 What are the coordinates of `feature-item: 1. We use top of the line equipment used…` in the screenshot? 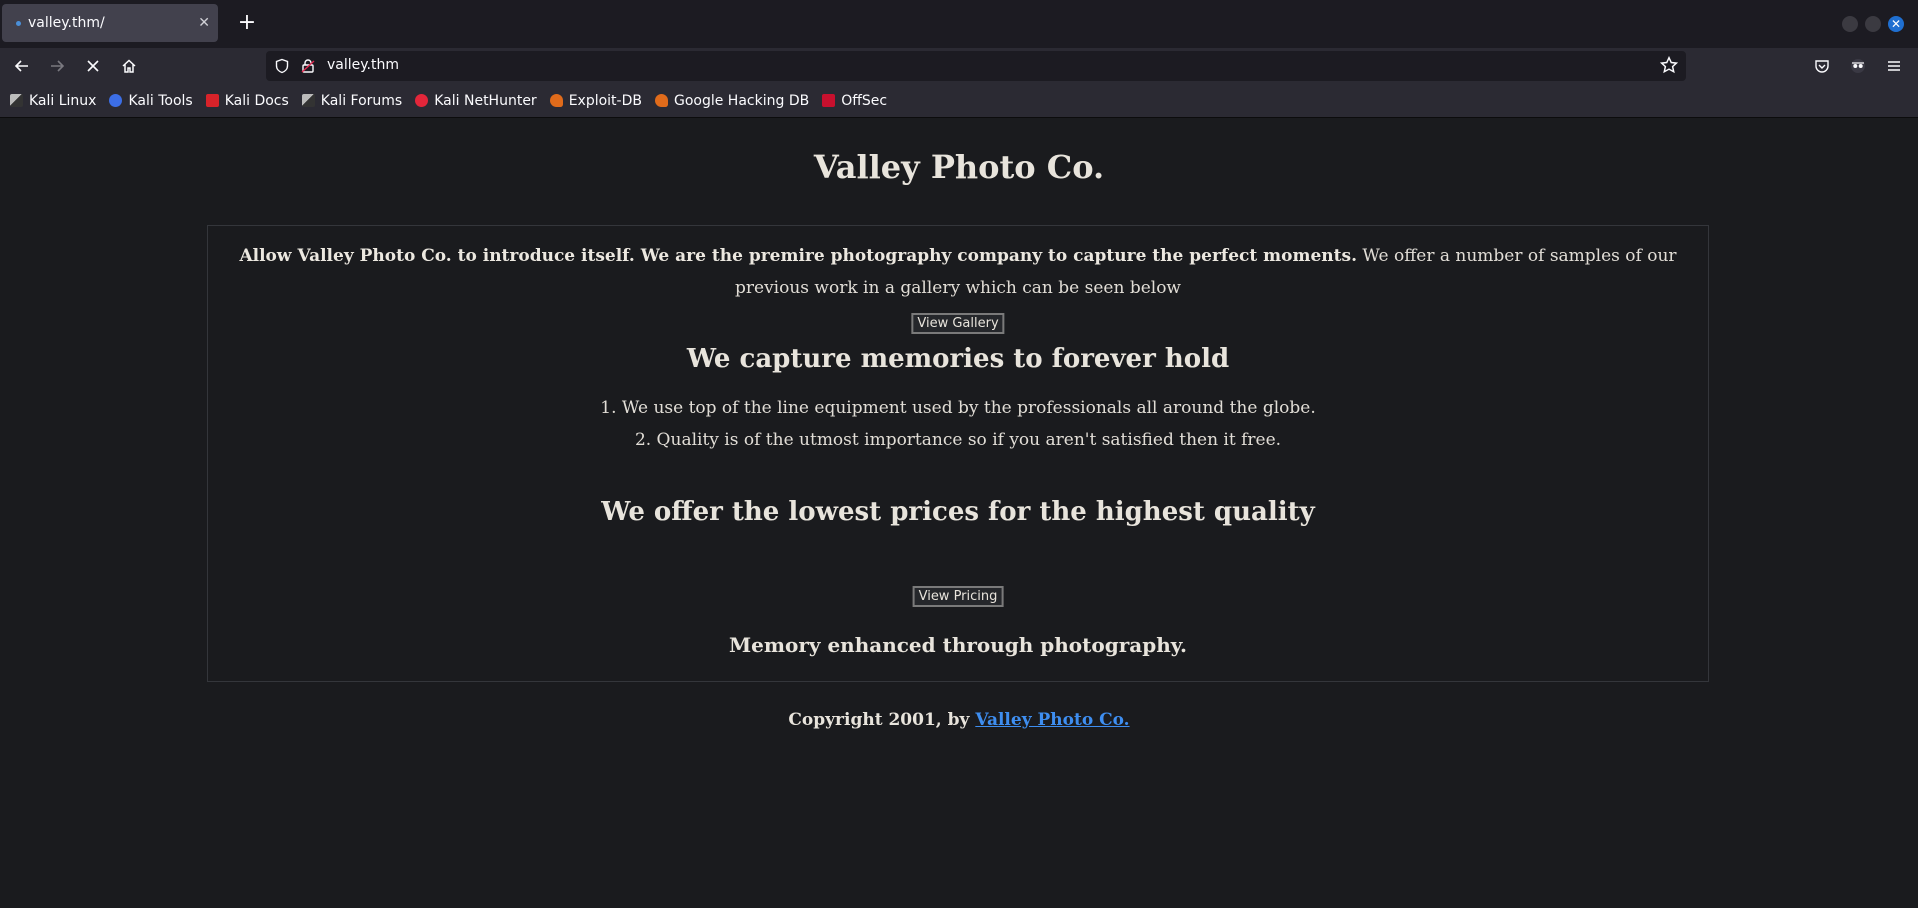 It's located at (958, 408).